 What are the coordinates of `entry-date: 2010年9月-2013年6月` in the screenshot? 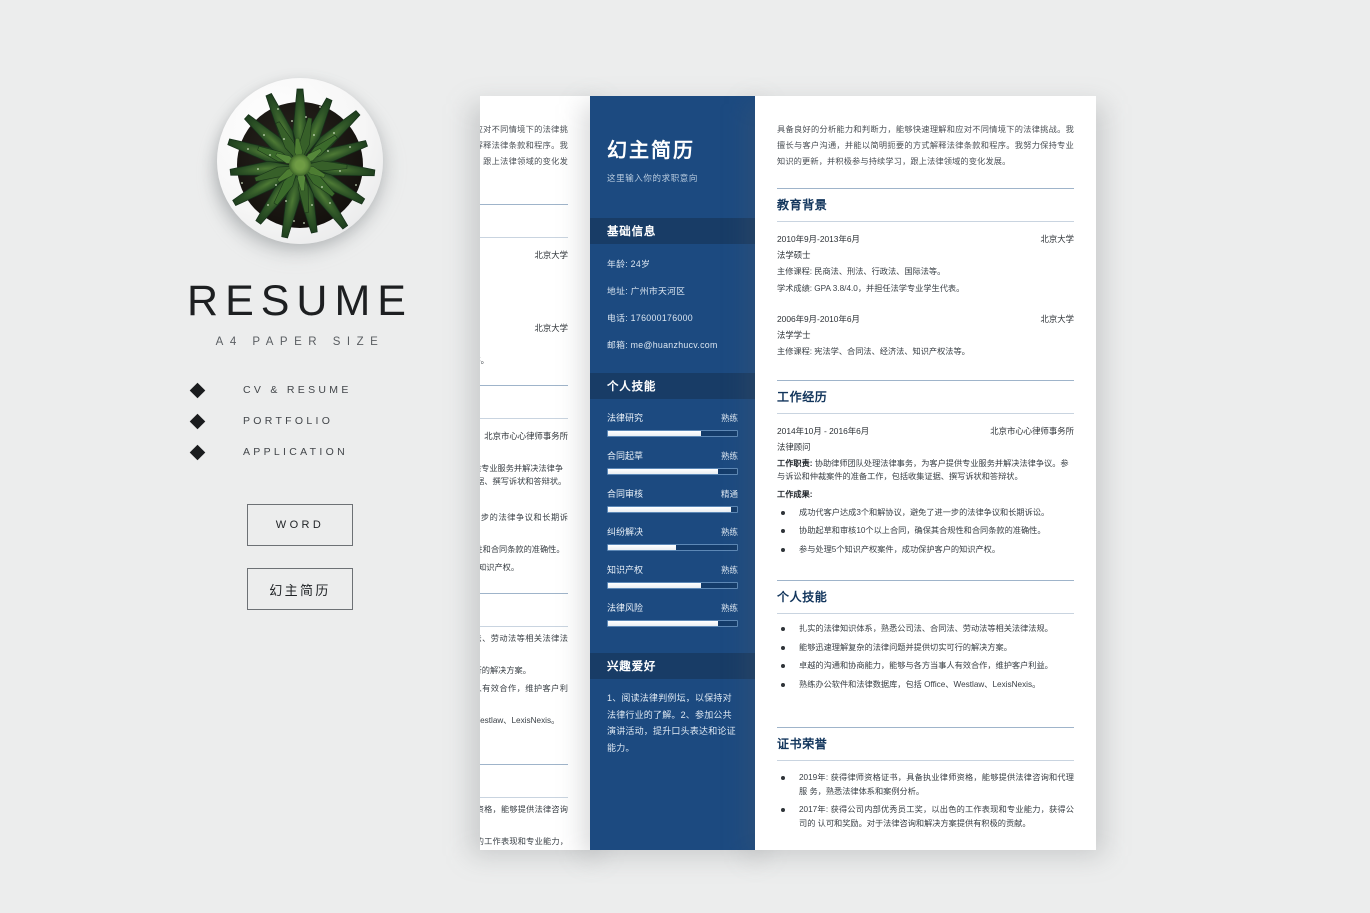 It's located at (818, 238).